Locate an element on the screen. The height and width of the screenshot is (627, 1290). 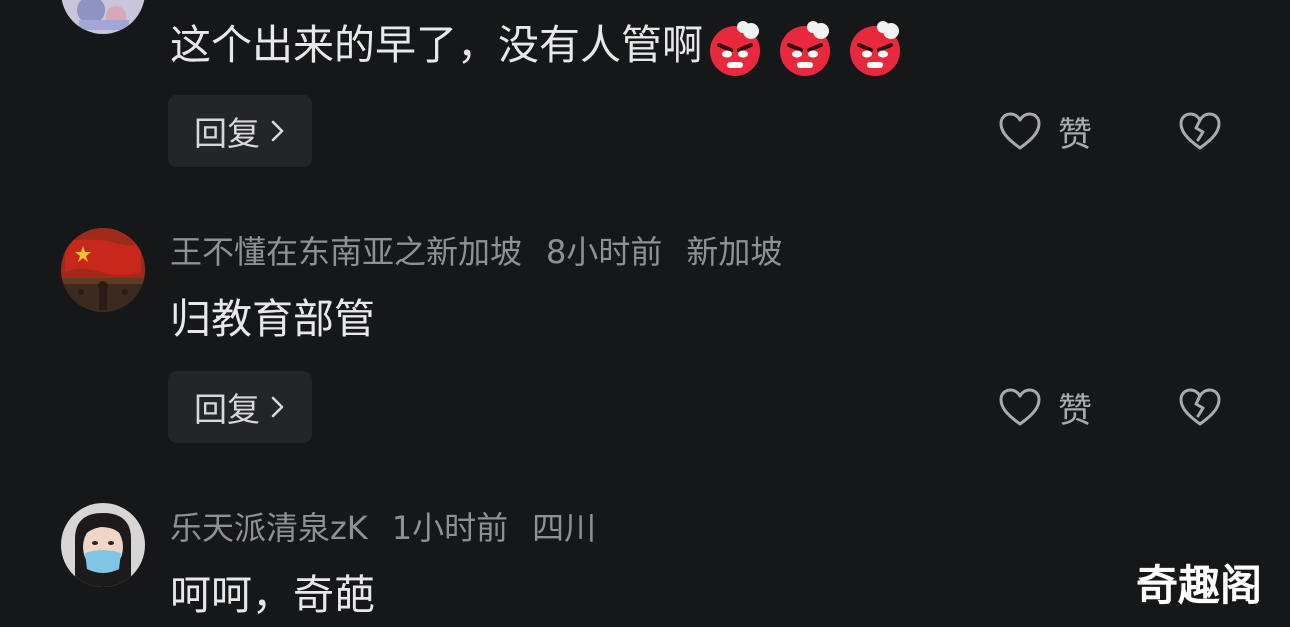
watermark: 奇趣阁 is located at coordinates (1199, 585).